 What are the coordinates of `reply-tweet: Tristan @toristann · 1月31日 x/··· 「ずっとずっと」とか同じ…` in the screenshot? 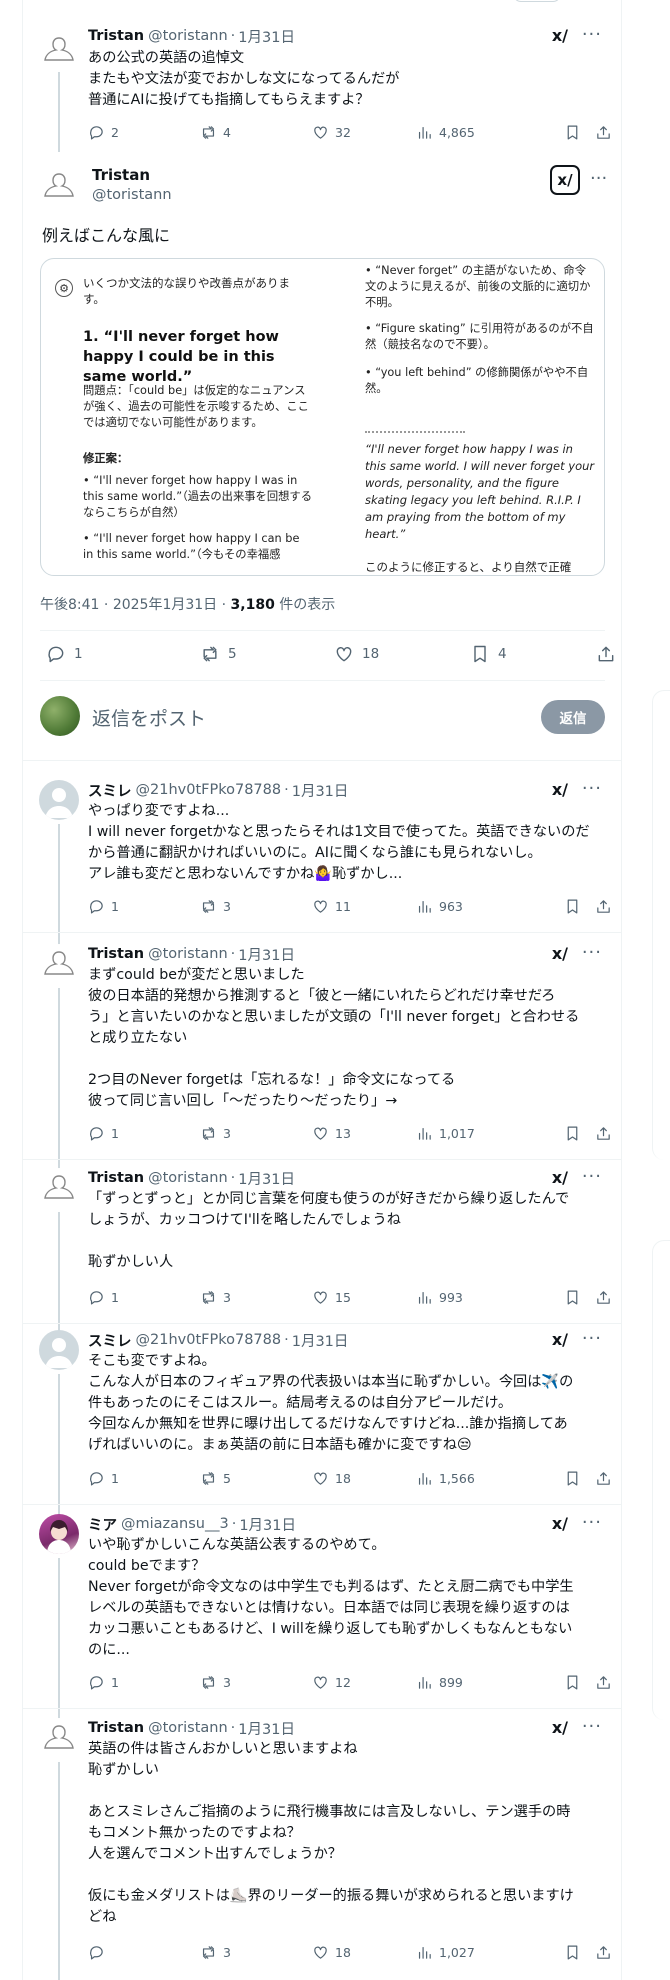 It's located at (322, 1249).